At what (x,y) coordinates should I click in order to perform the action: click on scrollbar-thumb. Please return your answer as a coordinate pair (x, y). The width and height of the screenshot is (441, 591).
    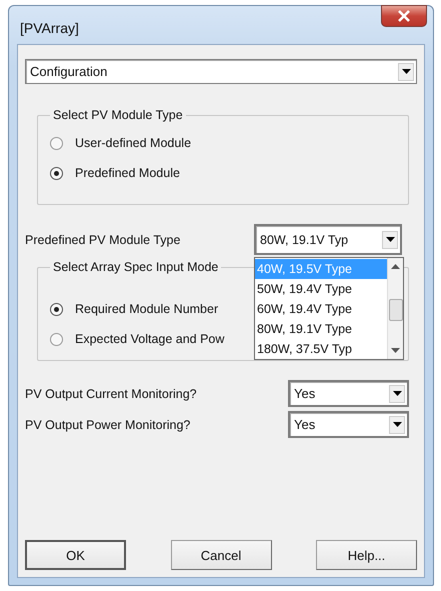
    Looking at the image, I should click on (395, 310).